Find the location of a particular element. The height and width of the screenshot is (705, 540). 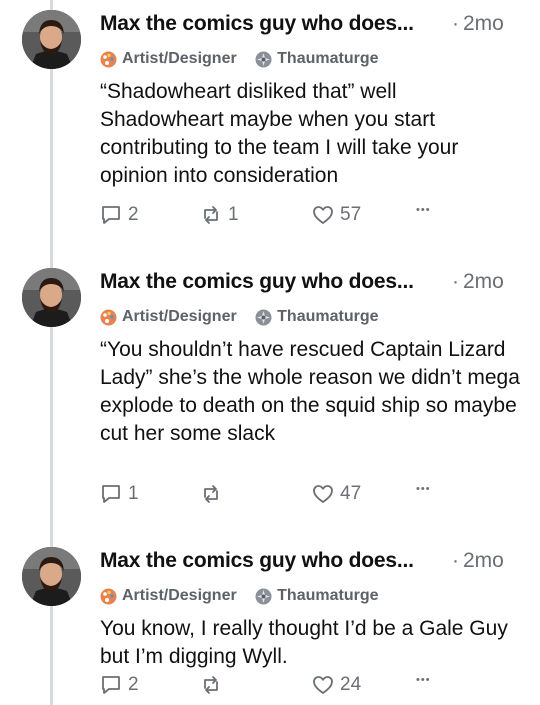

action-bar: 2 1 57 ••• is located at coordinates (310, 217).